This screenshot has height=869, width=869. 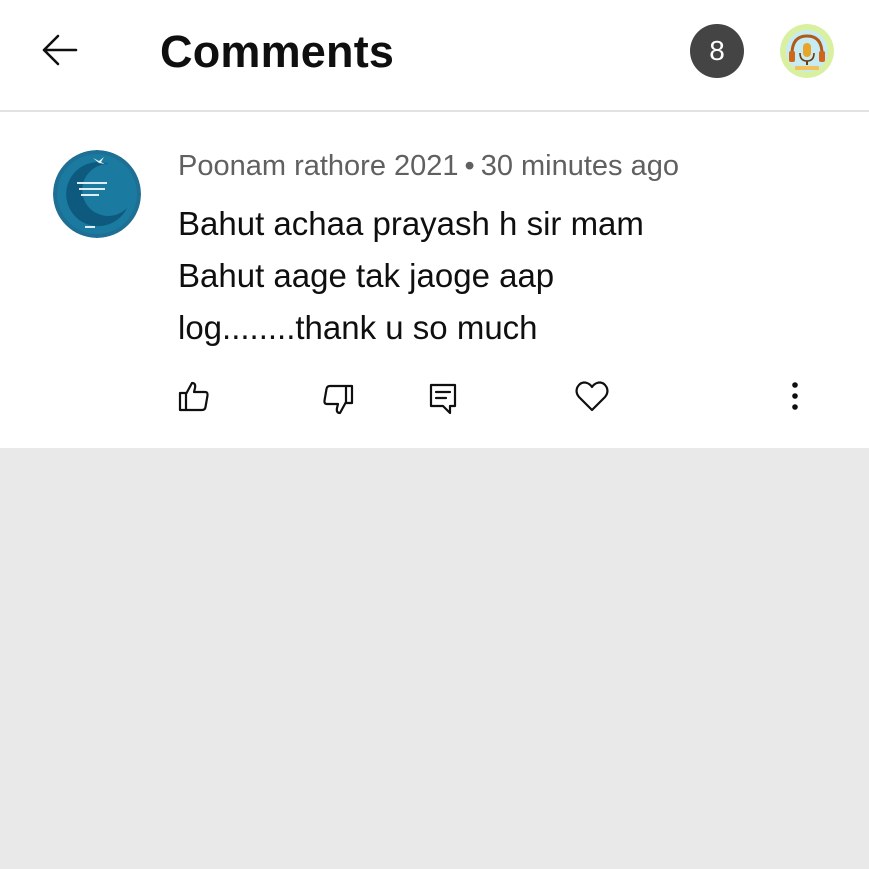 I want to click on like-button, so click(x=194, y=396).